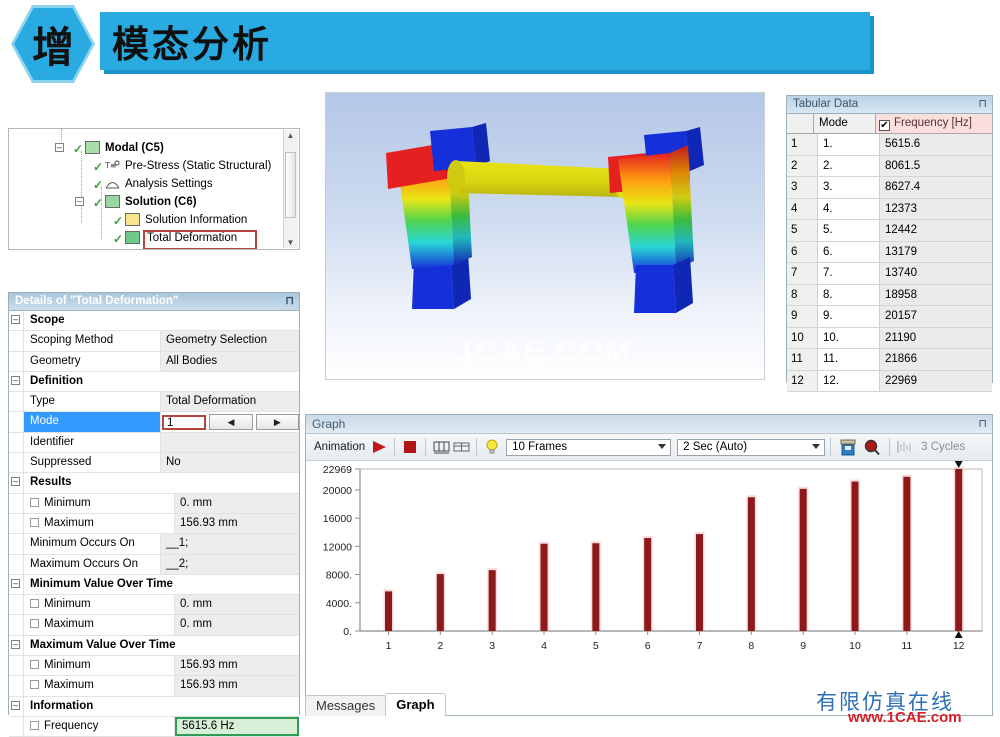 Image resolution: width=1000 pixels, height=737 pixels. I want to click on table-row: 8 8. 18958, so click(889, 295).